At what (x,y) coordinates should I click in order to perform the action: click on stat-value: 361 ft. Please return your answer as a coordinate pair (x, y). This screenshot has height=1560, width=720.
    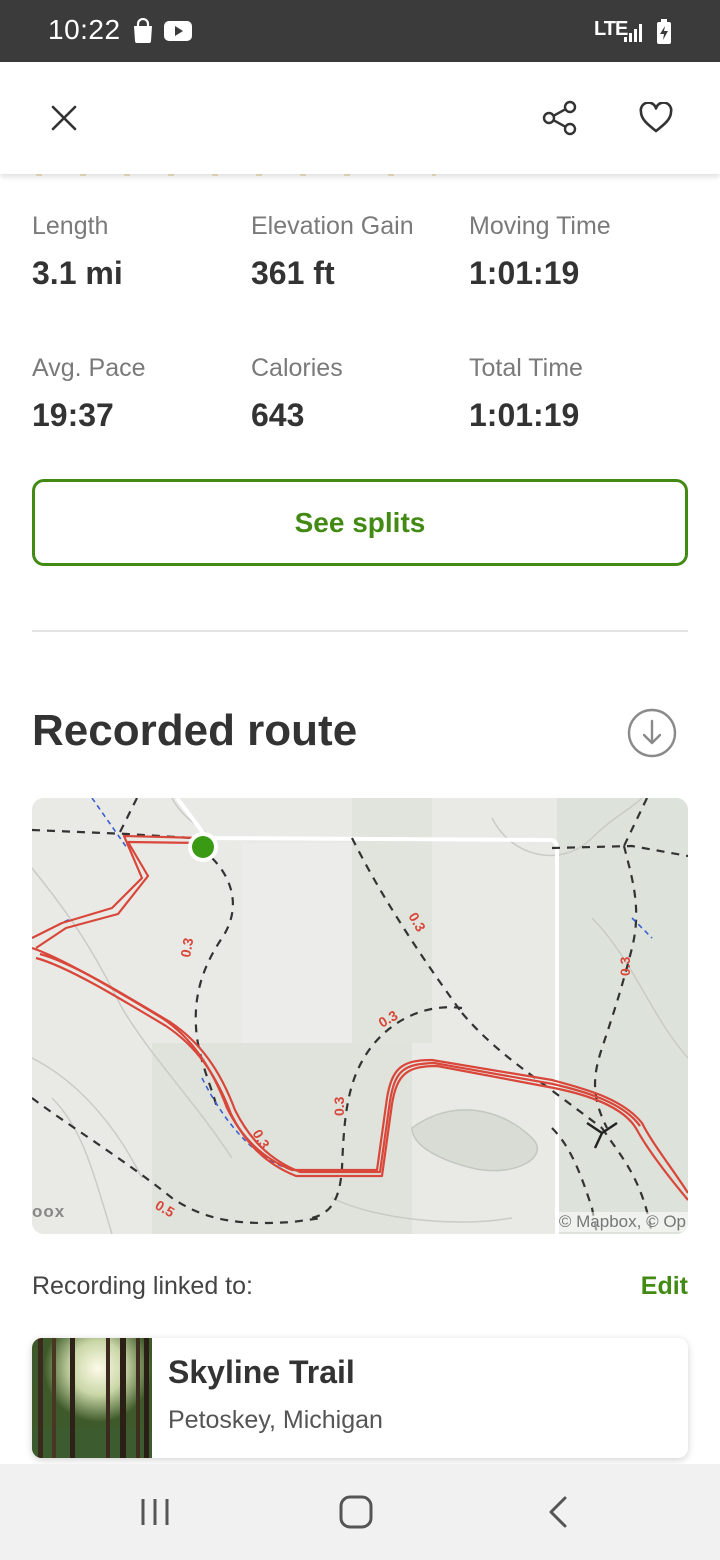
    Looking at the image, I should click on (293, 273).